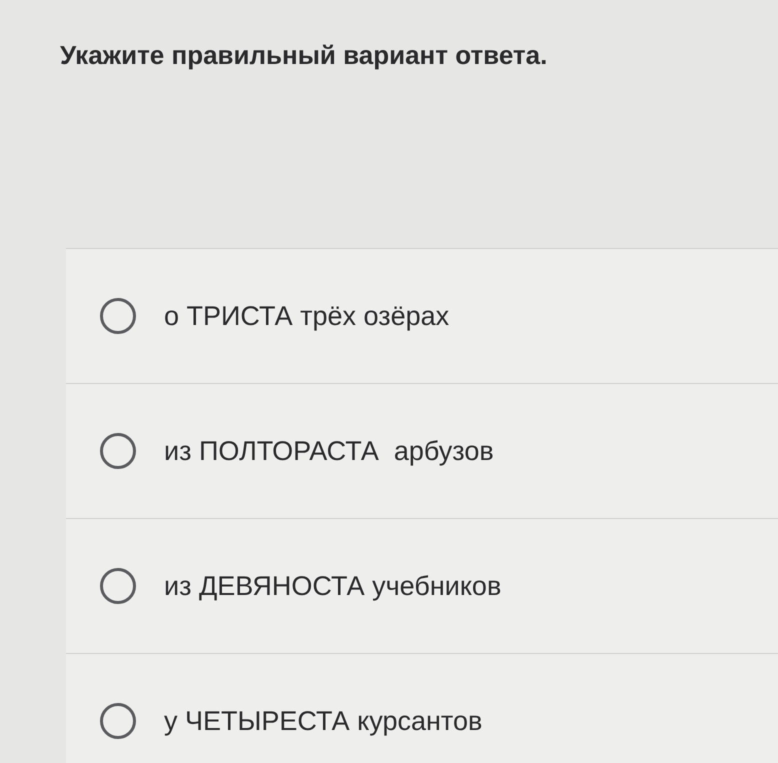 The width and height of the screenshot is (778, 763). What do you see at coordinates (333, 586) in the screenshot?
I see `option-label: из ДЕВЯНОСТА учебников` at bounding box center [333, 586].